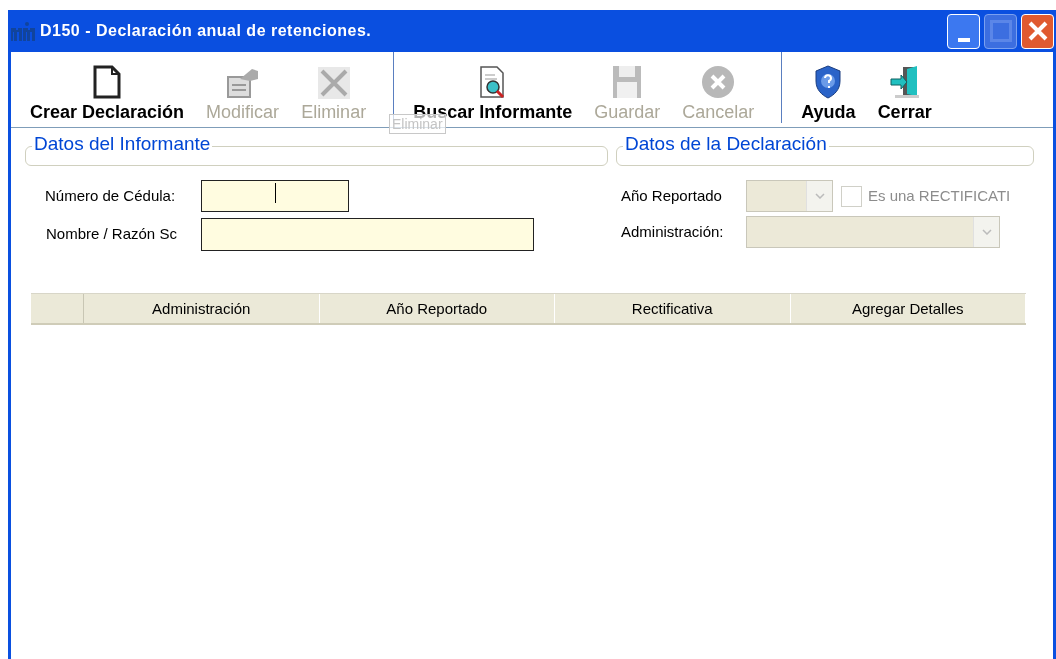  I want to click on field-label: Nombre / Razón Sc, so click(111, 234).